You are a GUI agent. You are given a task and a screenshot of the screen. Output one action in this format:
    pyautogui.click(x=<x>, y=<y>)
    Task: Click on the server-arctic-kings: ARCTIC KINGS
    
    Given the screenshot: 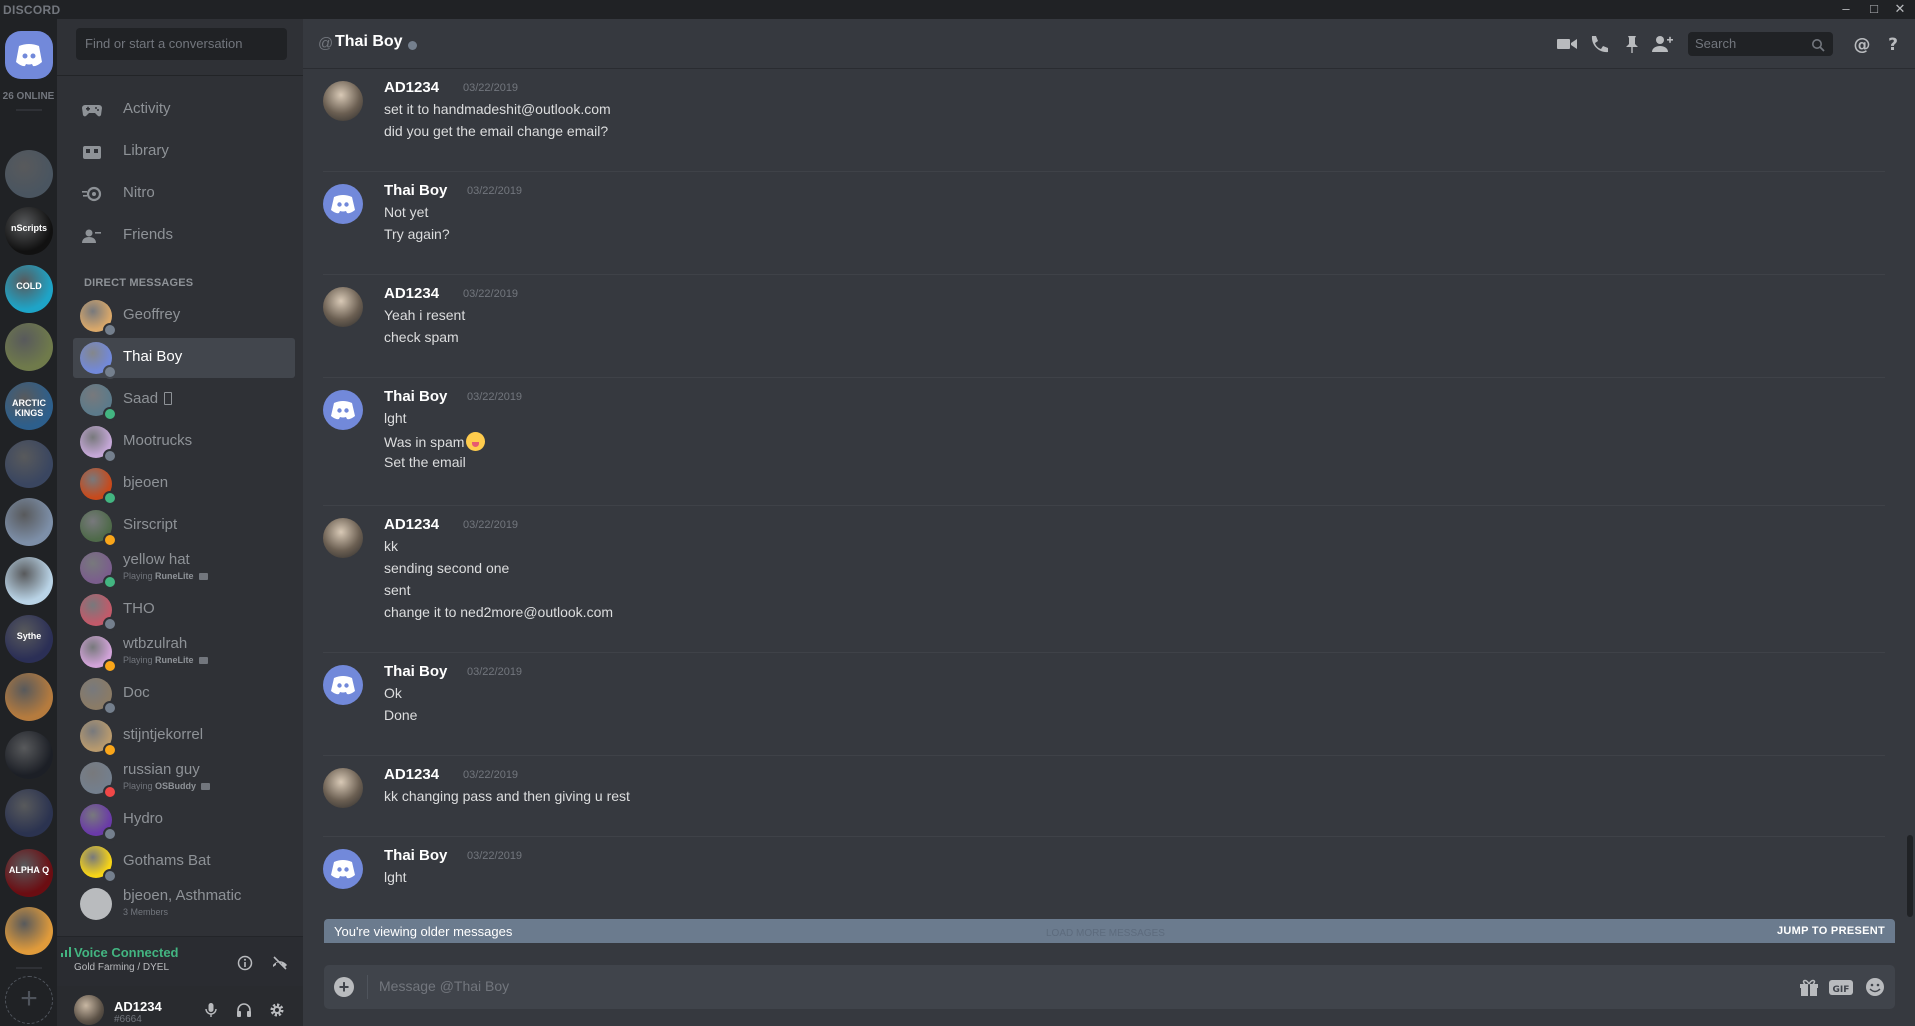 What is the action you would take?
    pyautogui.click(x=29, y=406)
    